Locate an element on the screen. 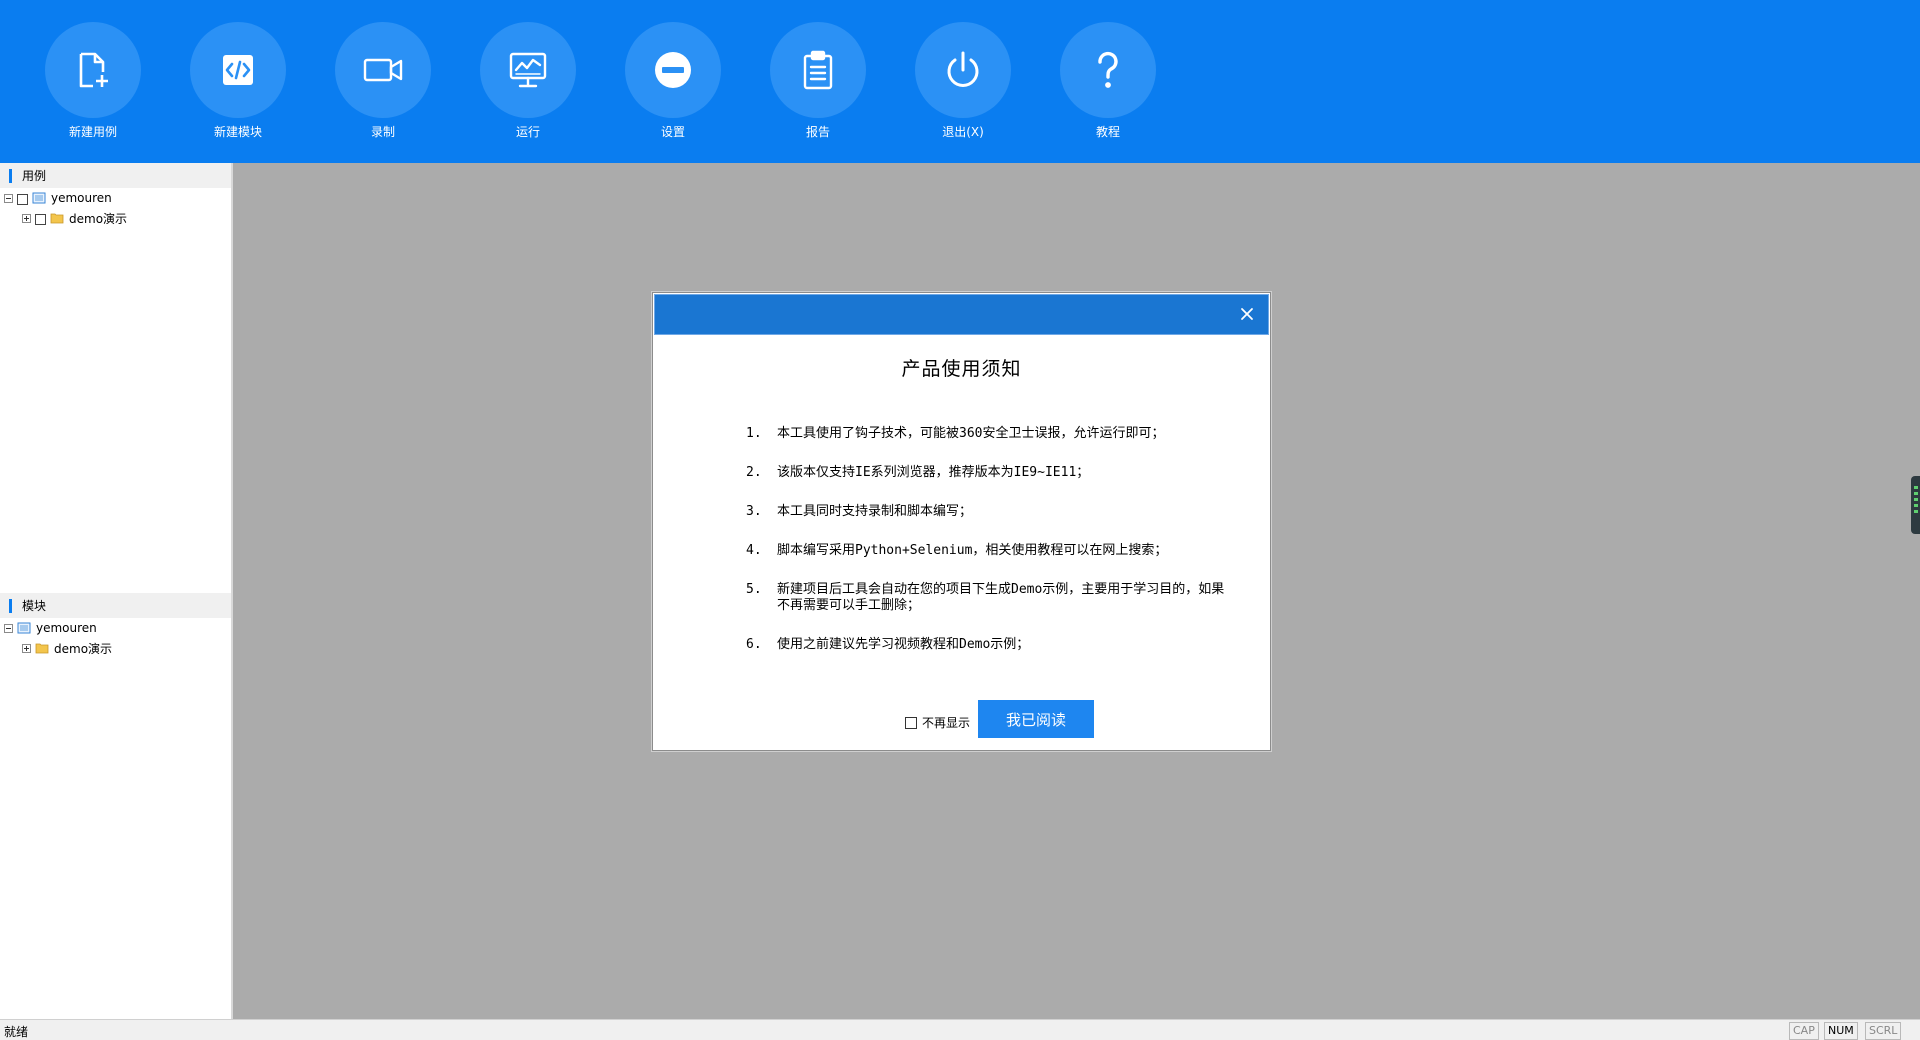 The width and height of the screenshot is (1920, 1040). clipboard-icon is located at coordinates (818, 70).